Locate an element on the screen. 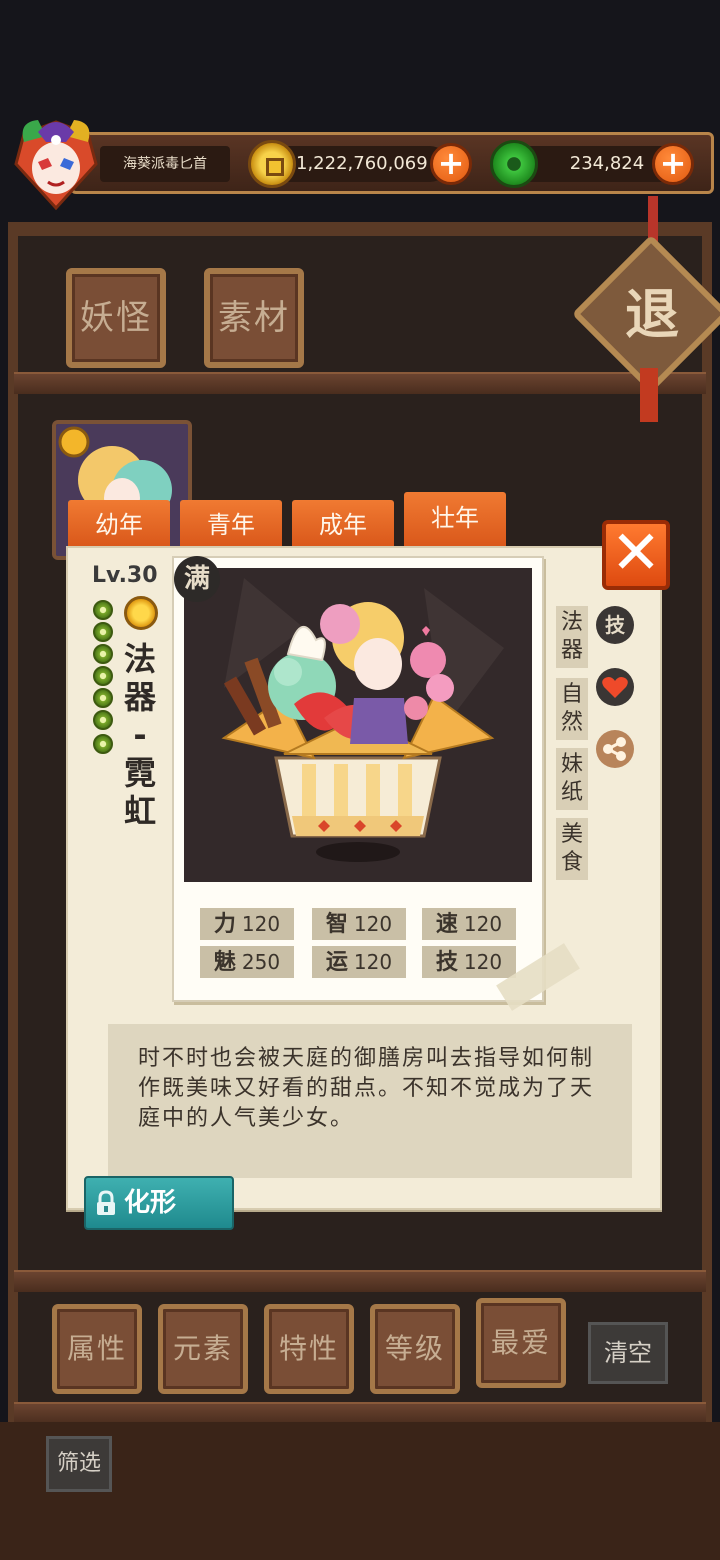  max-level-badge: 满 is located at coordinates (197, 579).